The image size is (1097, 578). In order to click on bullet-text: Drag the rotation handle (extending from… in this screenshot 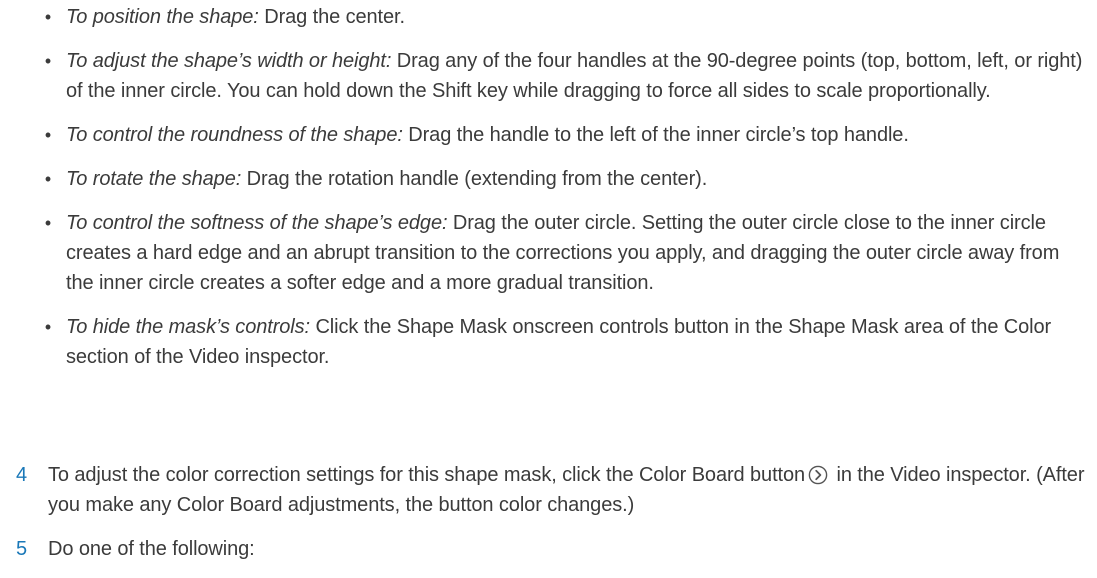, I will do `click(474, 179)`.